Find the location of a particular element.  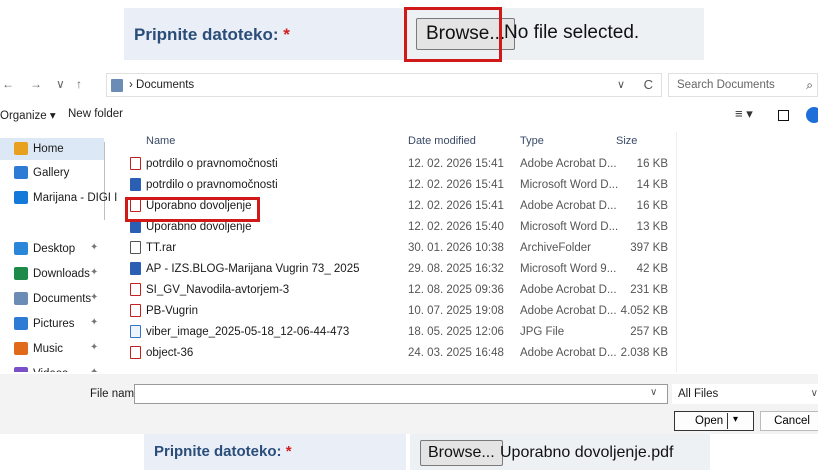

sidebar-item-marijana: Marijana - DIGI I is located at coordinates (58, 198).